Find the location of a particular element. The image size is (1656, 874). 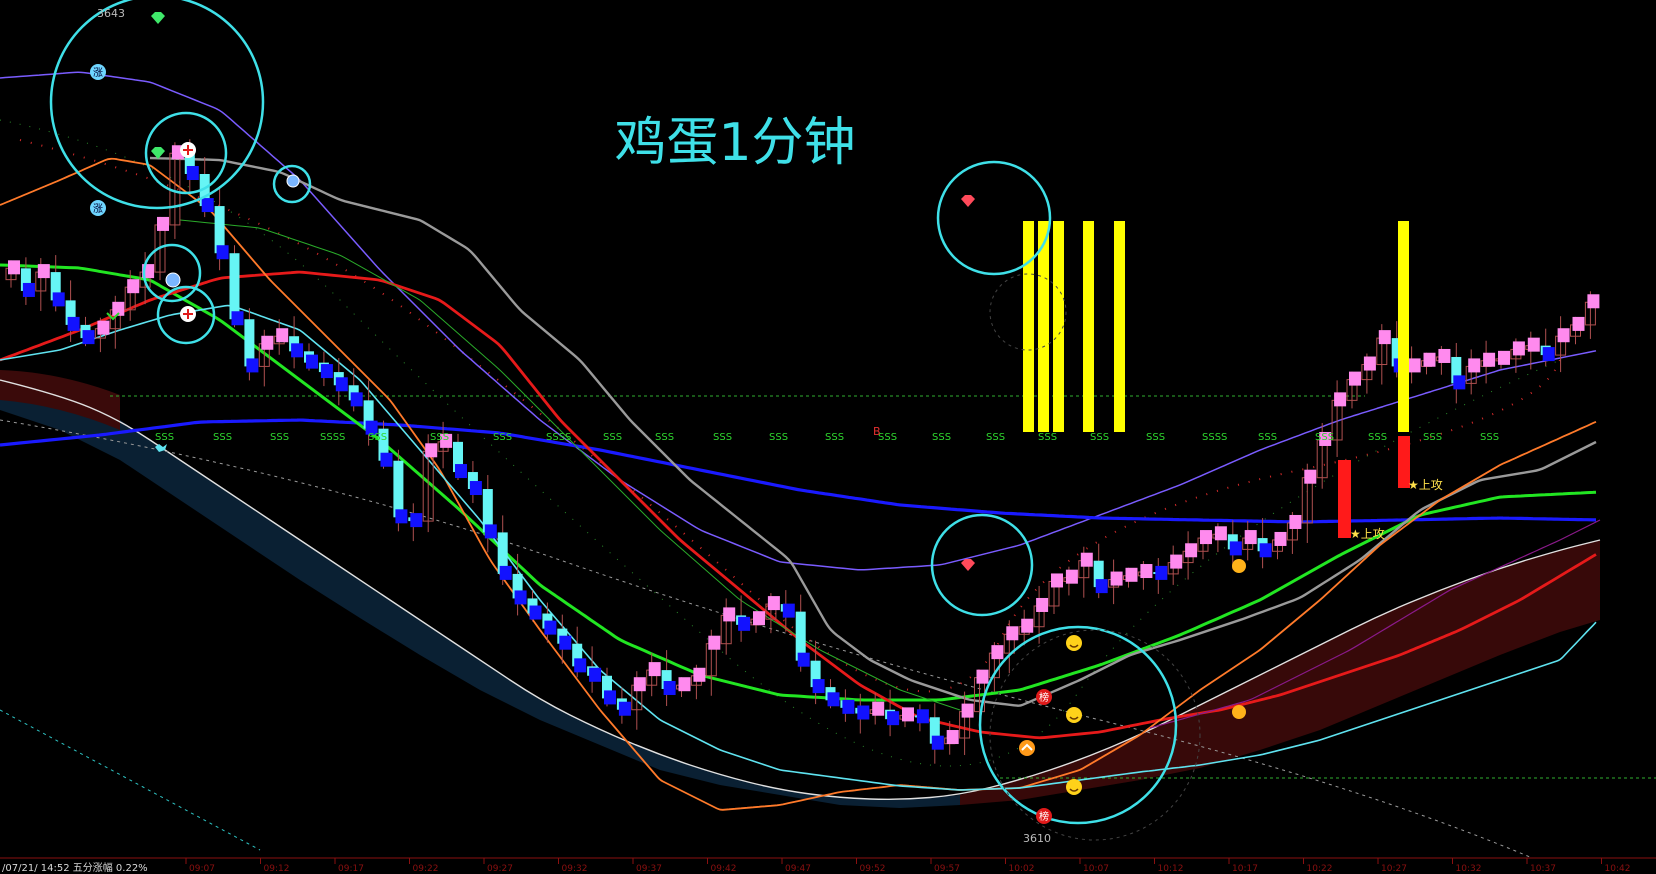

star-label-2: ★上攻 is located at coordinates (1425, 485).